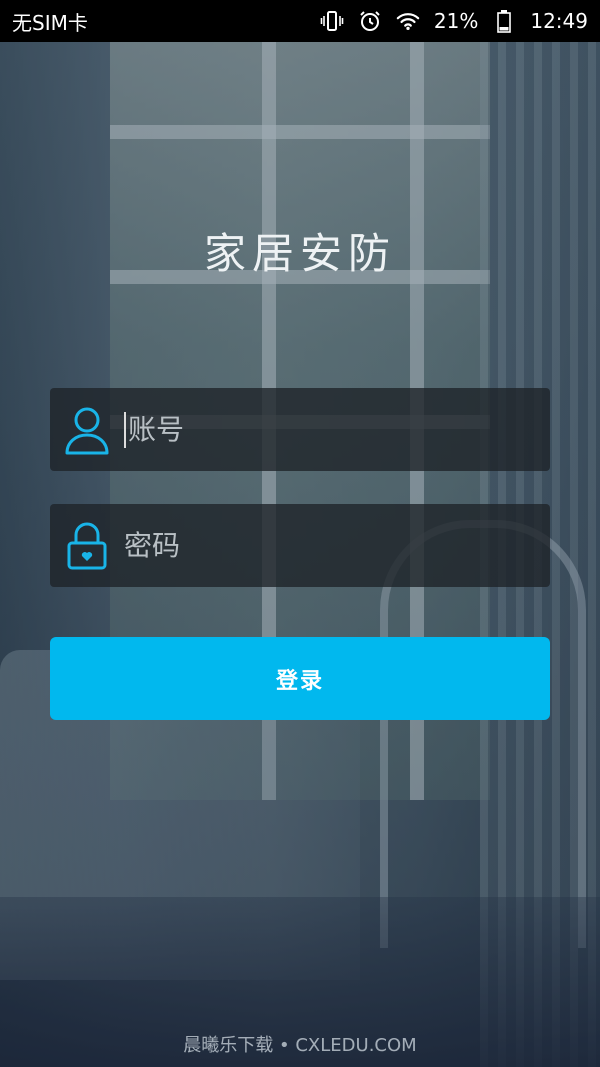 The height and width of the screenshot is (1067, 600). Describe the element at coordinates (300, 21) in the screenshot. I see `status-bar: 无SIM卡 21% 12:49` at that location.